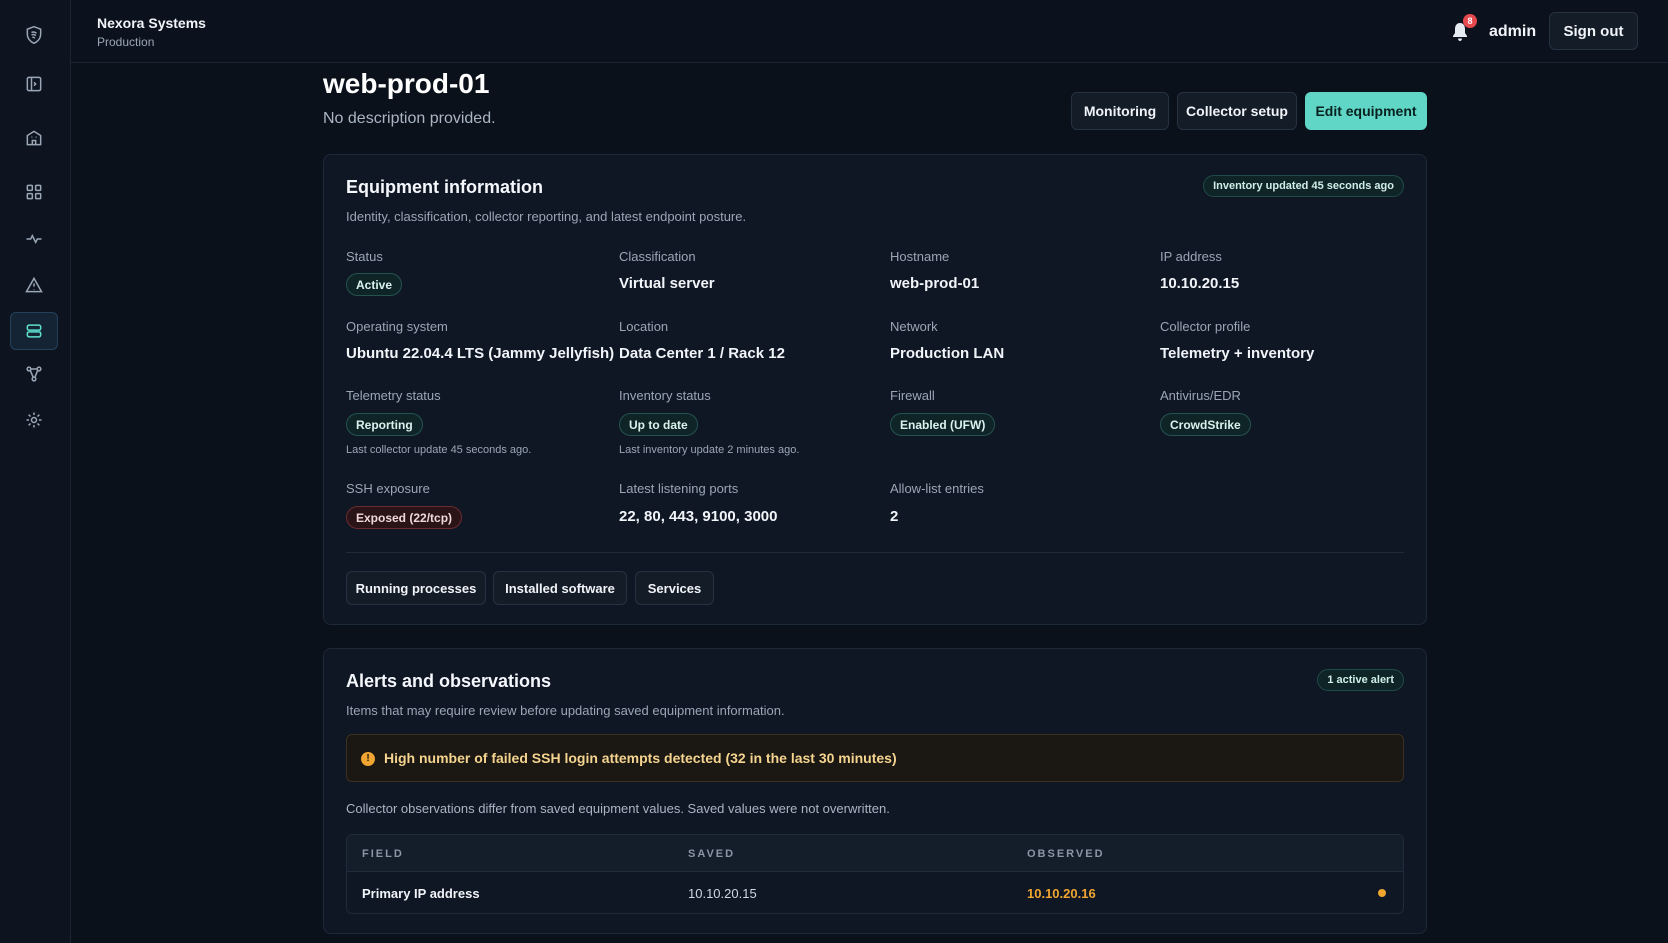 The image size is (1668, 943). I want to click on table-header: FIELD SAVED OBSERVED, so click(875, 853).